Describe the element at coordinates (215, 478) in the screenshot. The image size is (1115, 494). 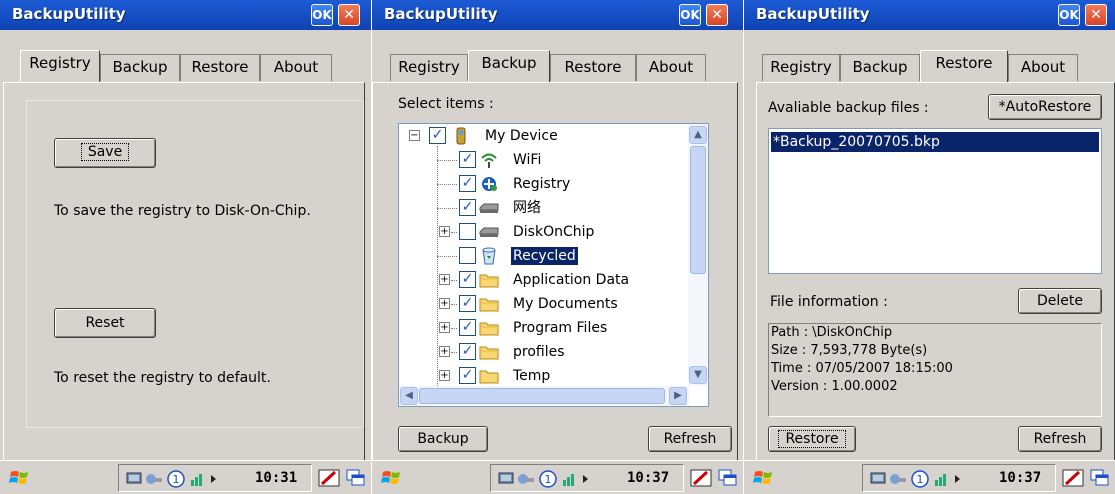
I see `system-tray: 1 10:31` at that location.